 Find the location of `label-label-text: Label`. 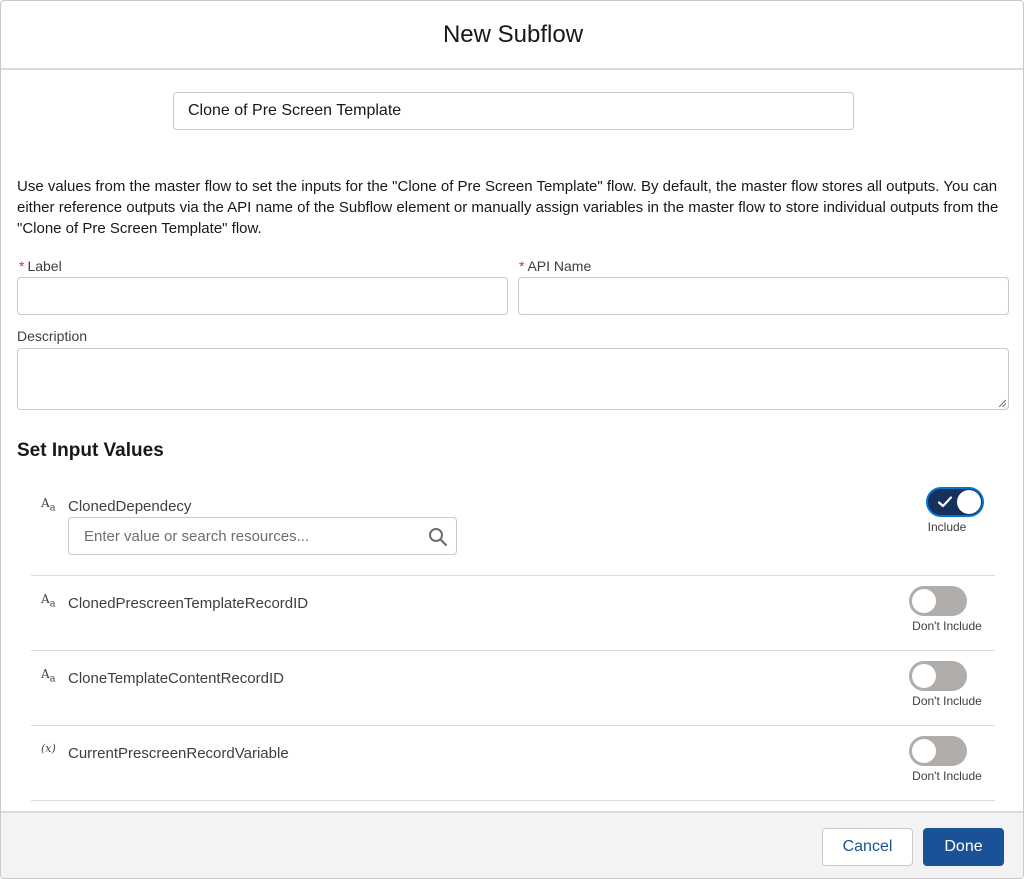

label-label-text: Label is located at coordinates (44, 266).